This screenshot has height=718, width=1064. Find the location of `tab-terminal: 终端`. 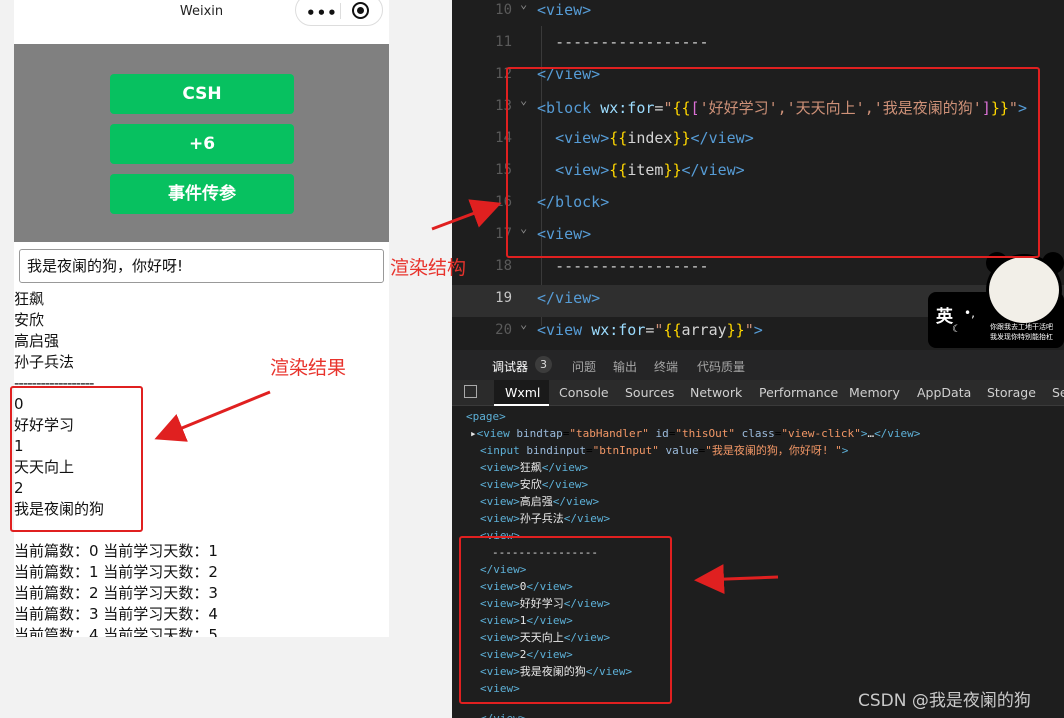

tab-terminal: 终端 is located at coordinates (666, 366).